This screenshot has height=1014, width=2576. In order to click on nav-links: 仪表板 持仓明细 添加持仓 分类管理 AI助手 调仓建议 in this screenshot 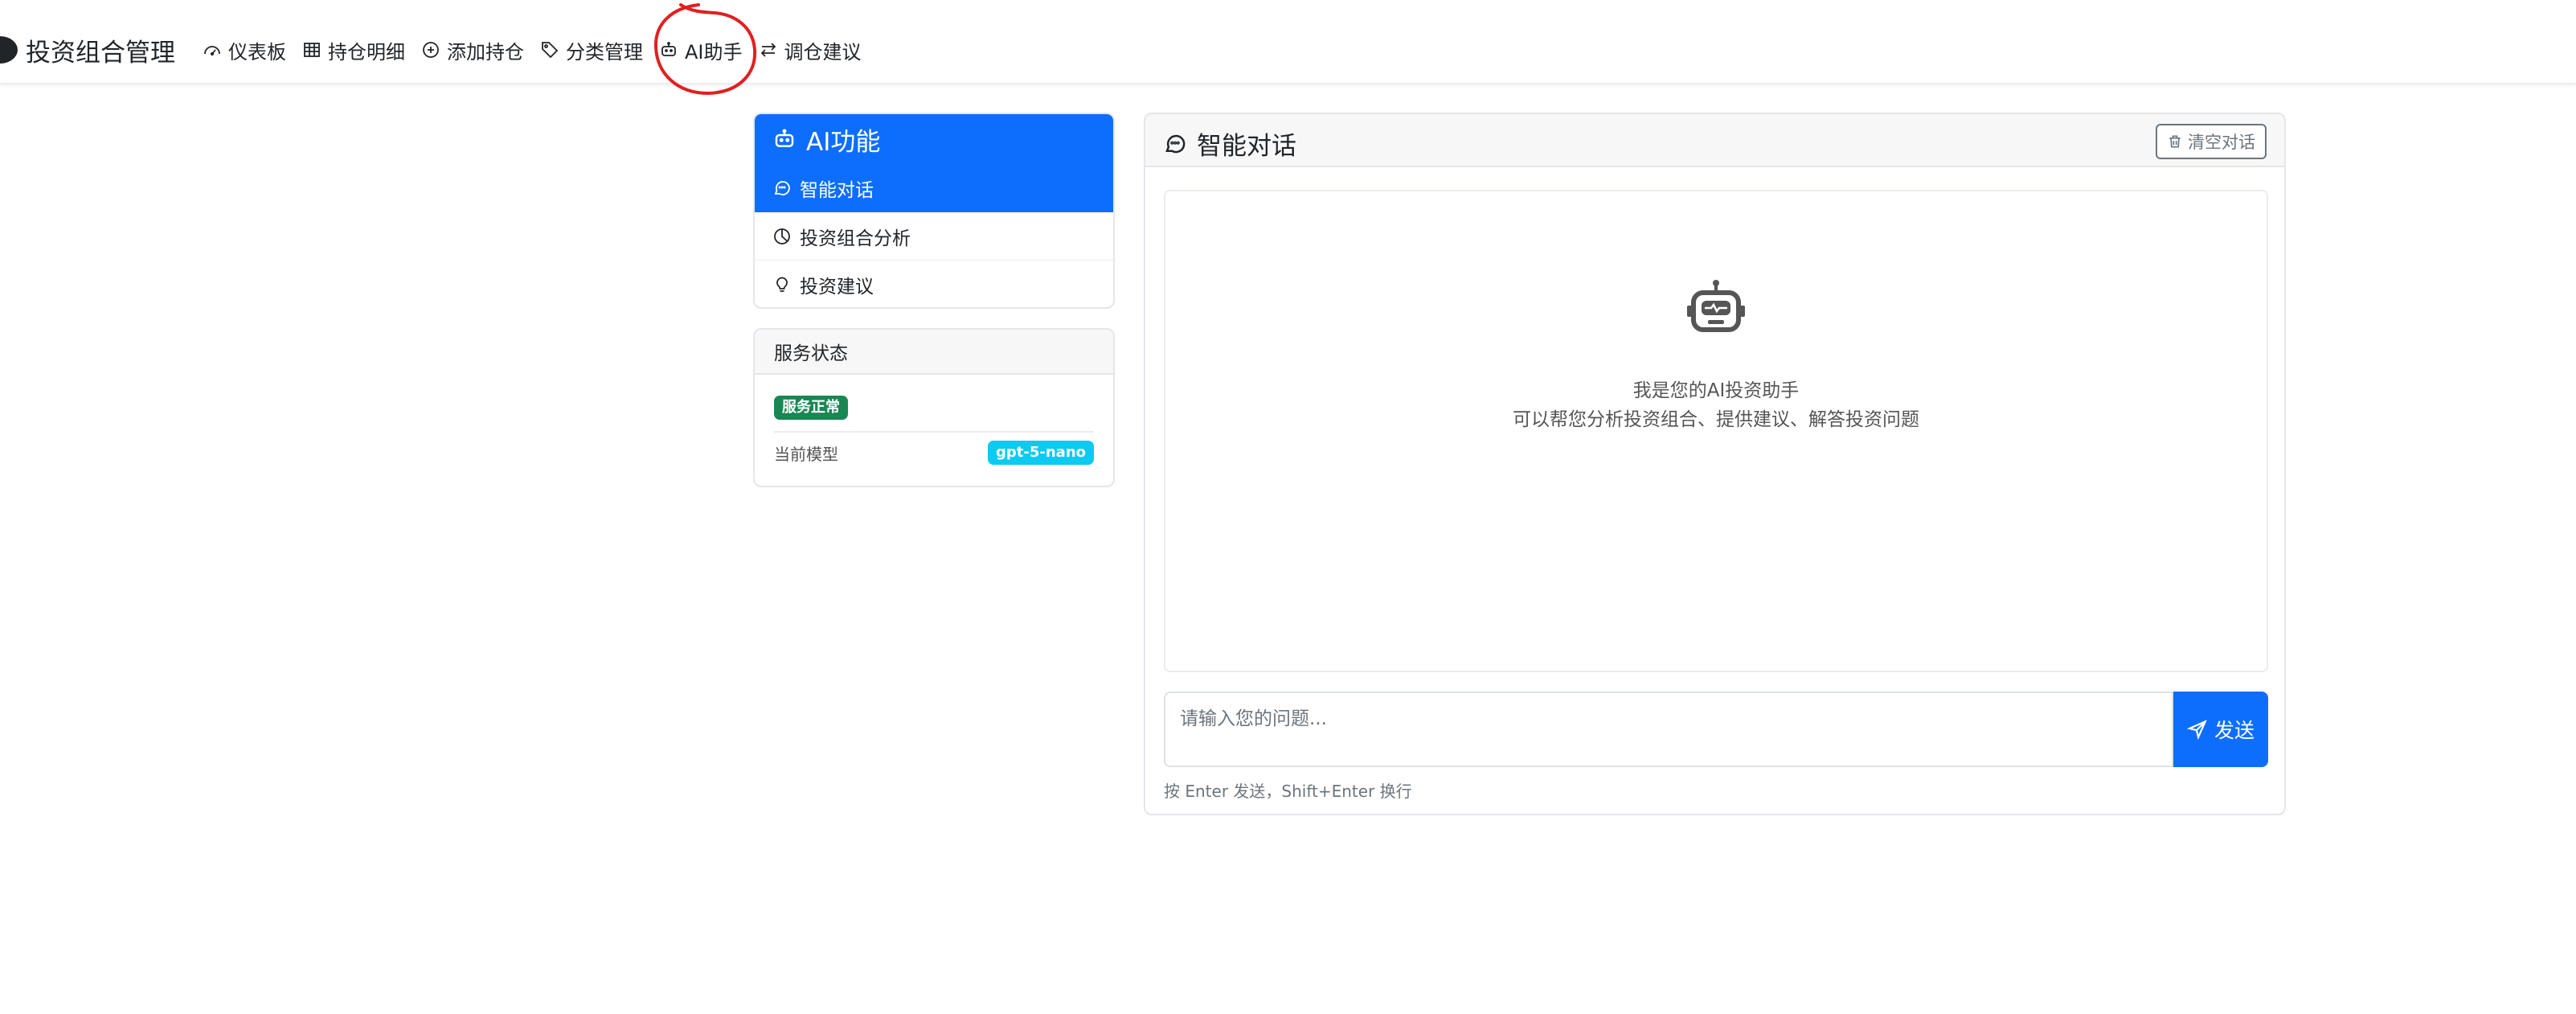, I will do `click(532, 50)`.